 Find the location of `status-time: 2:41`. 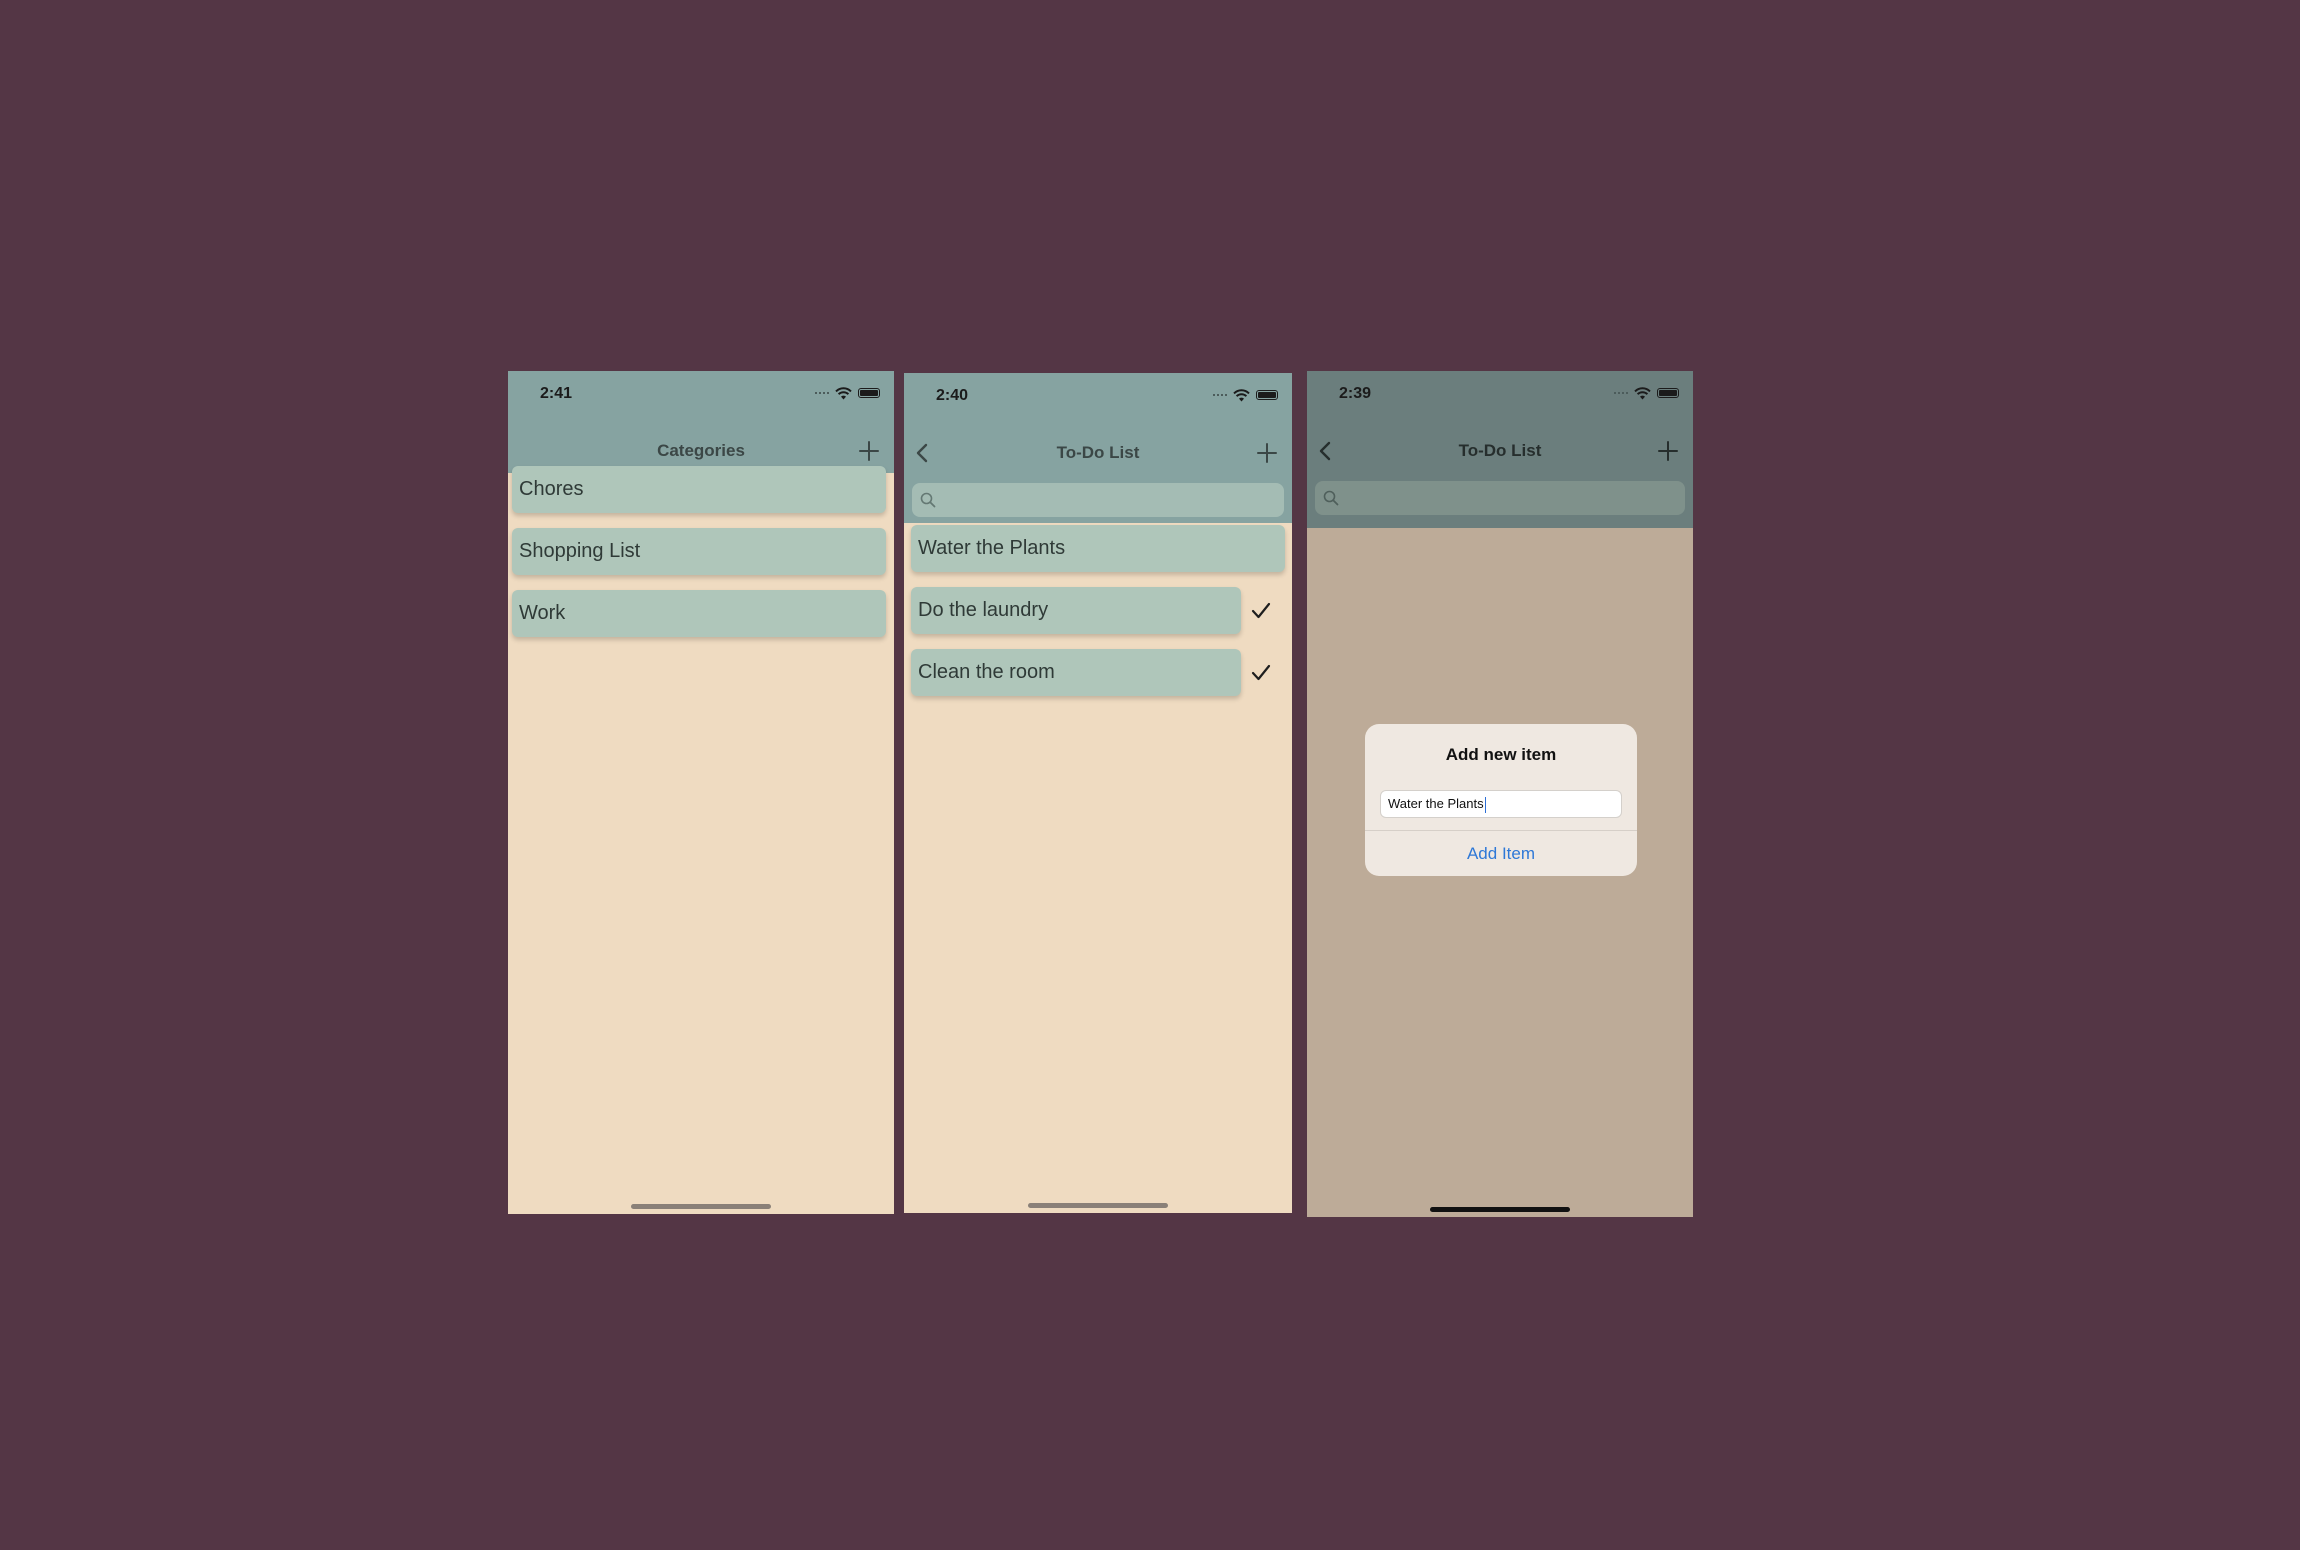

status-time: 2:41 is located at coordinates (556, 393).